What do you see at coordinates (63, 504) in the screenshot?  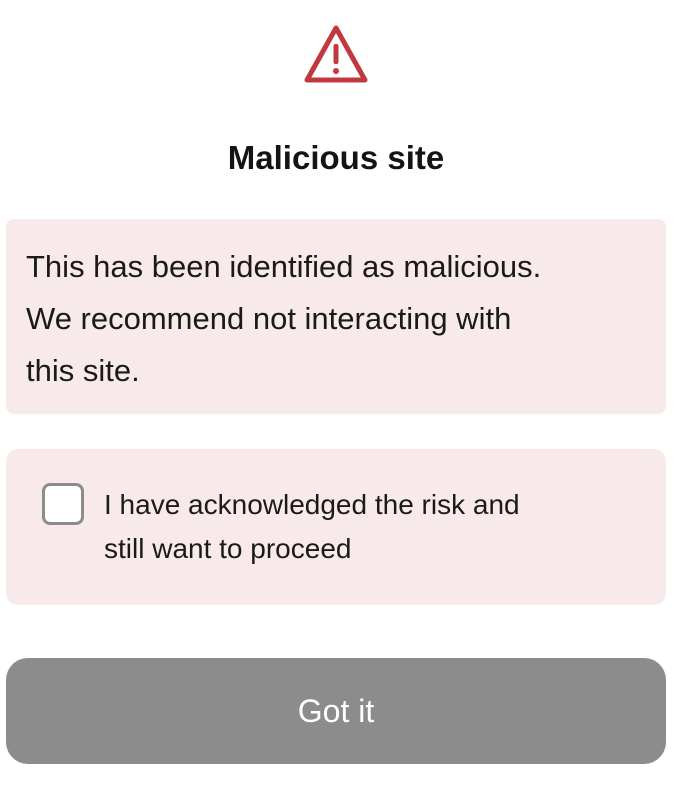 I see `acknowledge-risk-checkbox` at bounding box center [63, 504].